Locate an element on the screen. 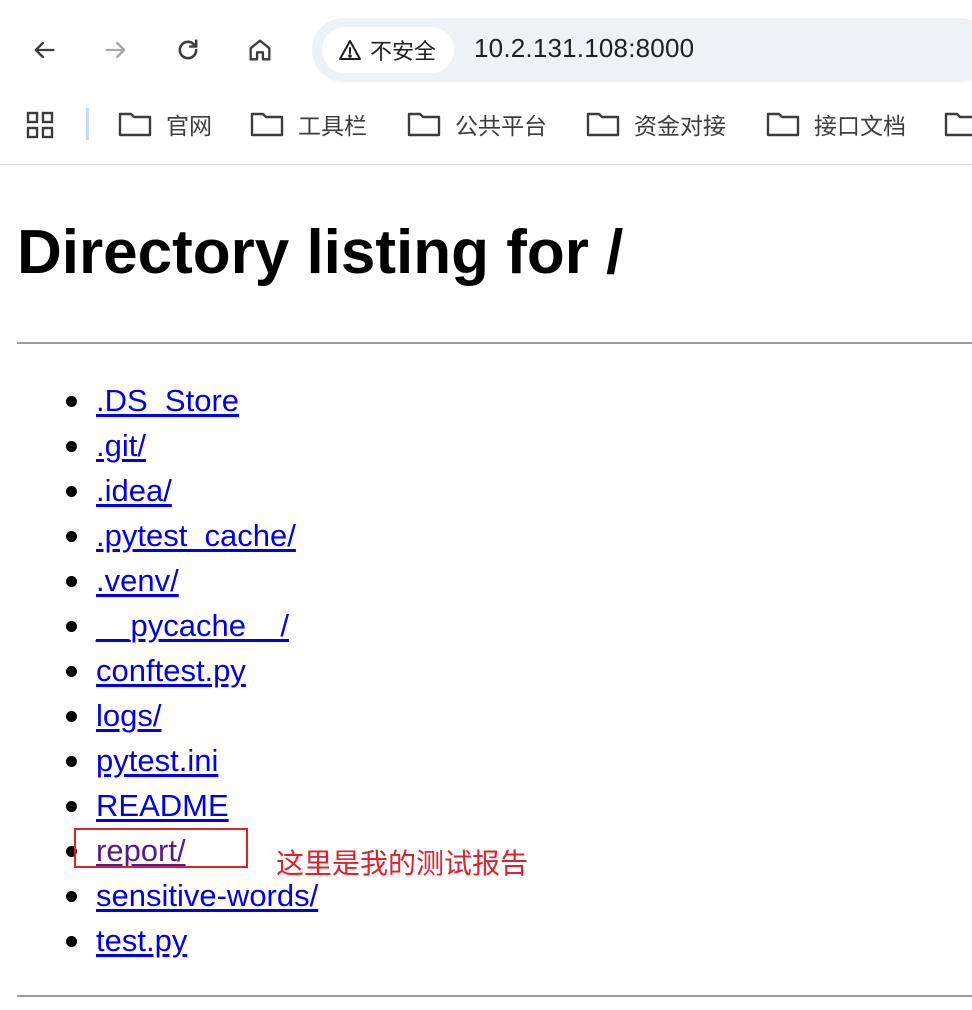 The width and height of the screenshot is (972, 1010). list-item: README is located at coordinates (159, 810).